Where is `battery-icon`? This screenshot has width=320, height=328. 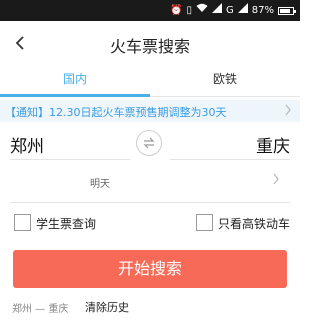 battery-icon is located at coordinates (287, 10).